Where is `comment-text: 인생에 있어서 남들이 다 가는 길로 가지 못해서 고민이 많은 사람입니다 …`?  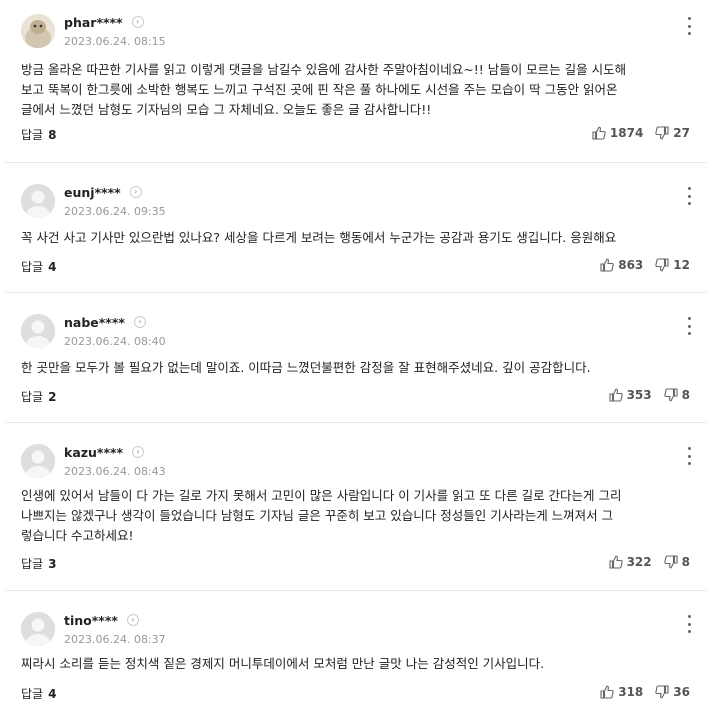 comment-text: 인생에 있어서 남들이 다 가는 길로 가지 못해서 고민이 많은 사람입니다 … is located at coordinates (321, 515).